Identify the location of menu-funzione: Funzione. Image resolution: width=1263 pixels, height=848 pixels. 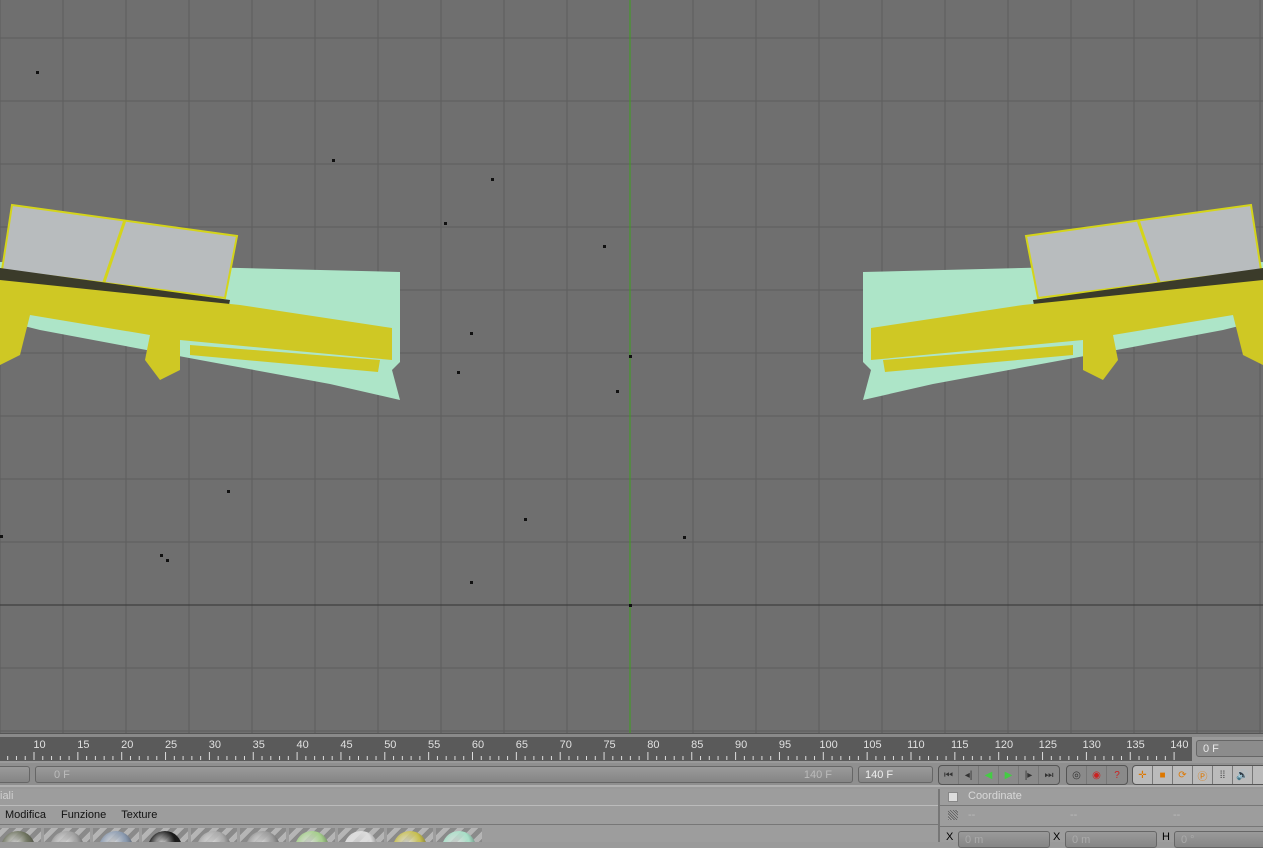
(83, 815).